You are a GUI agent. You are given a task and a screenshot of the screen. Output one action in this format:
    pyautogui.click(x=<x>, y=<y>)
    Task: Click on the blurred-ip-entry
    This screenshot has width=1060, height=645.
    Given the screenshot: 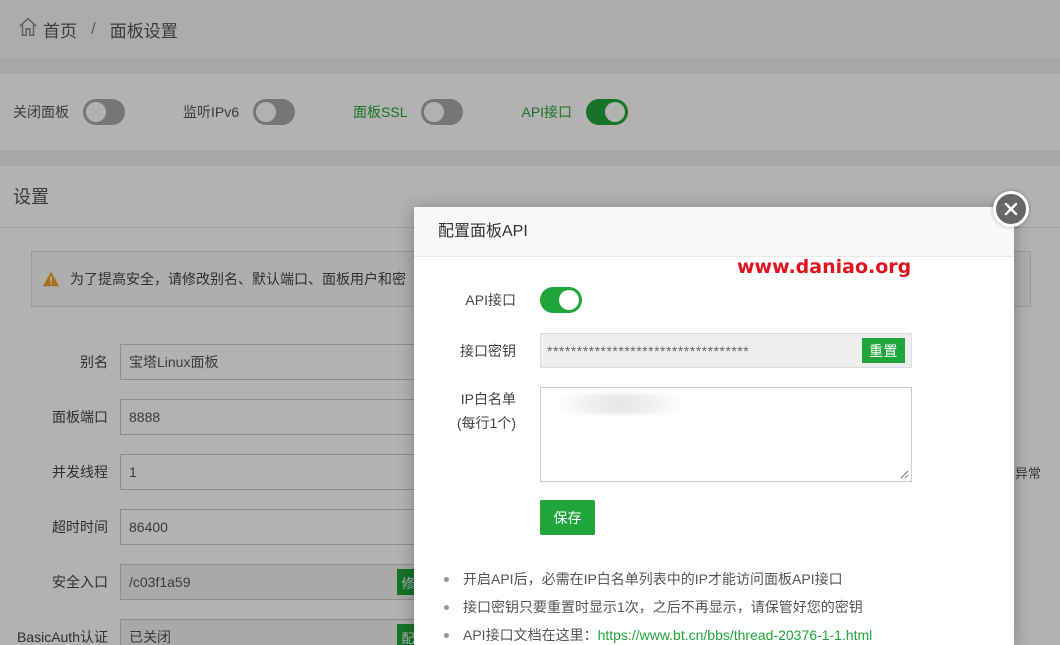 What is the action you would take?
    pyautogui.click(x=620, y=404)
    